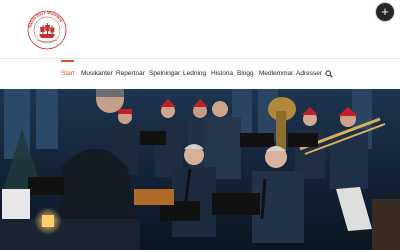 The image size is (400, 250). I want to click on active-tab-indicator, so click(67, 61).